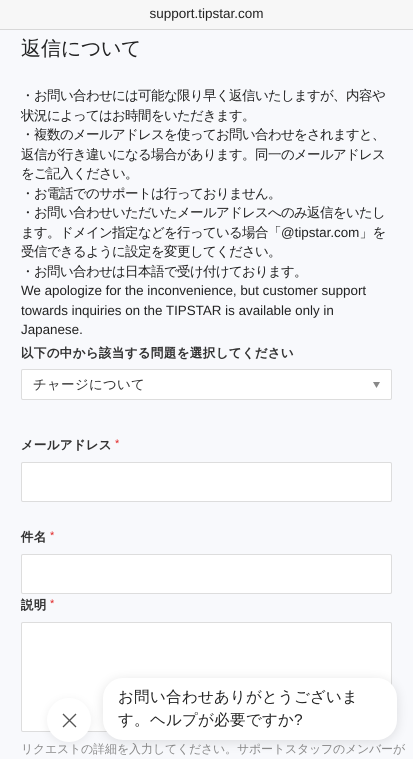 This screenshot has height=759, width=413. What do you see at coordinates (203, 232) in the screenshot?
I see `notice-text: ・お問い合わせいただいたメールアドレスへのみ返信をいたします。ドメイン指定などを行っている場合「@tipstar.com」を受信できるように設定を変更してください。` at bounding box center [203, 232].